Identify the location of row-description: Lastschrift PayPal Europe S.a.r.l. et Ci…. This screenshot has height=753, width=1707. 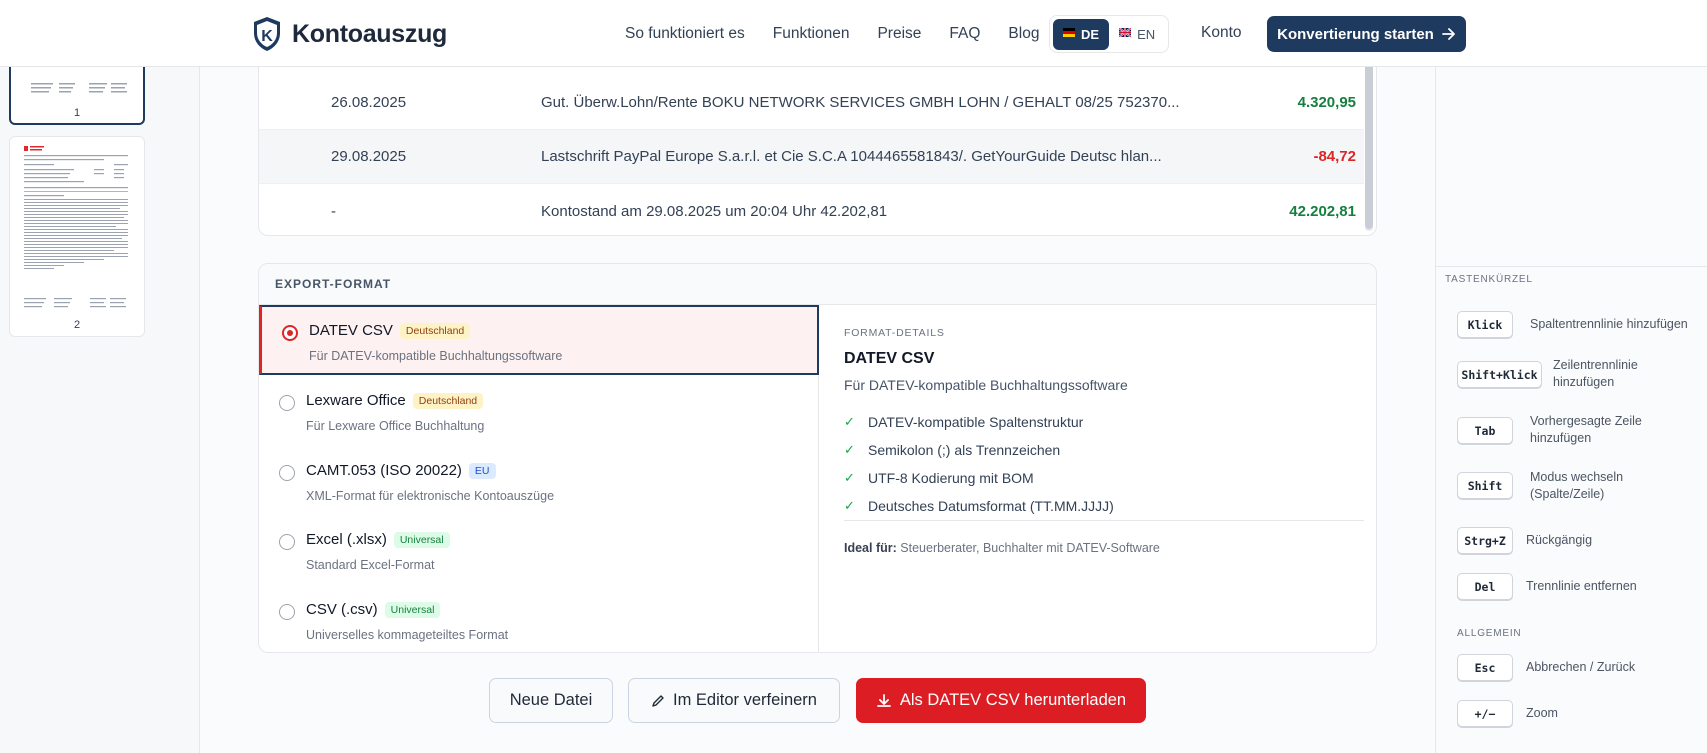
(851, 156).